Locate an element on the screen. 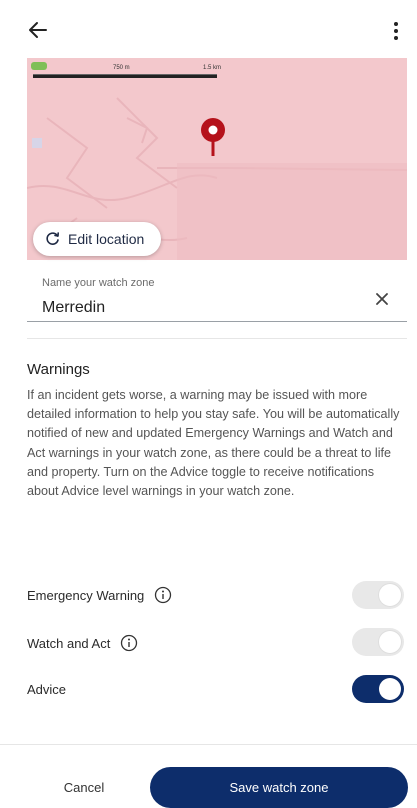 This screenshot has width=417, height=808. watch-zone-name-input: Merredin is located at coordinates (73, 308).